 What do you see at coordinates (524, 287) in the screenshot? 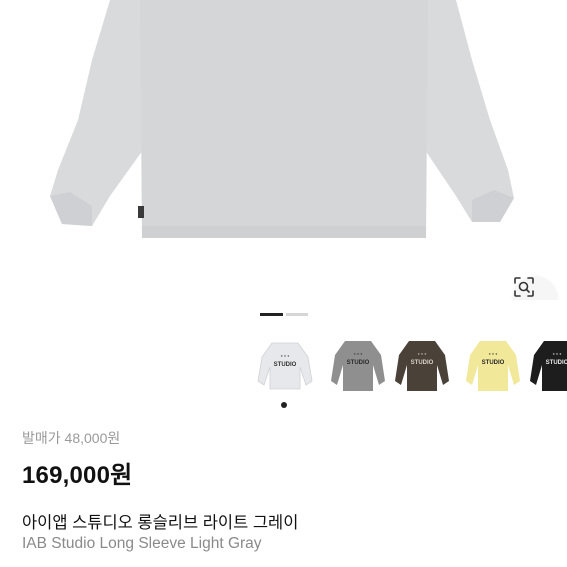
I see `image-search-icon` at bounding box center [524, 287].